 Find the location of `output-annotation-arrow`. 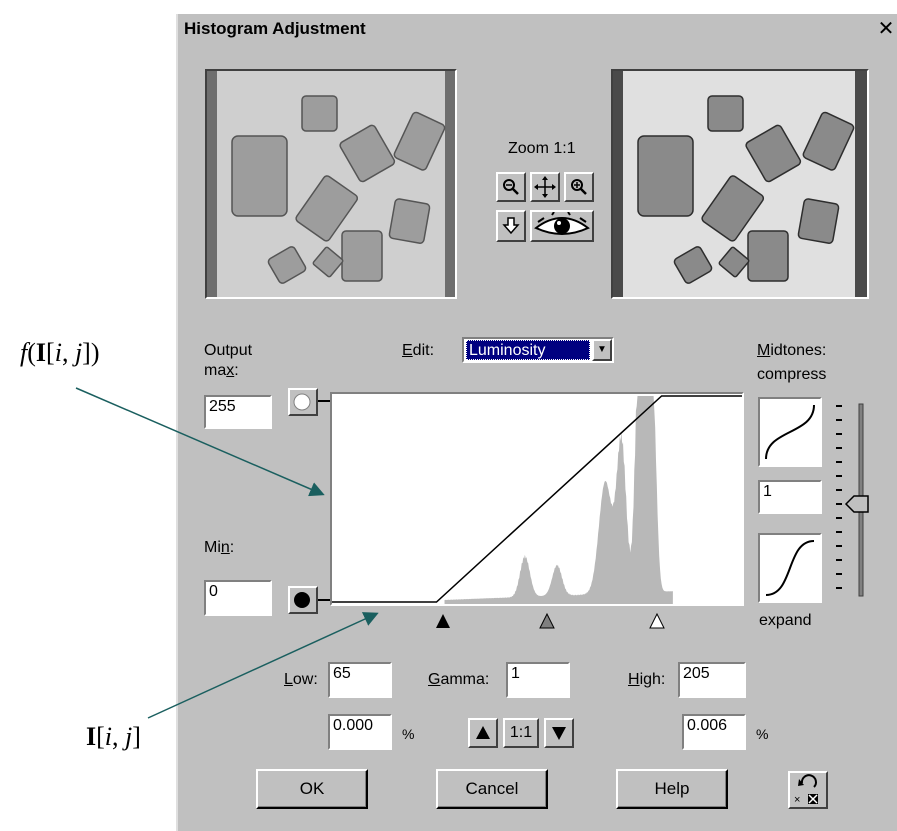

output-annotation-arrow is located at coordinates (200, 442).